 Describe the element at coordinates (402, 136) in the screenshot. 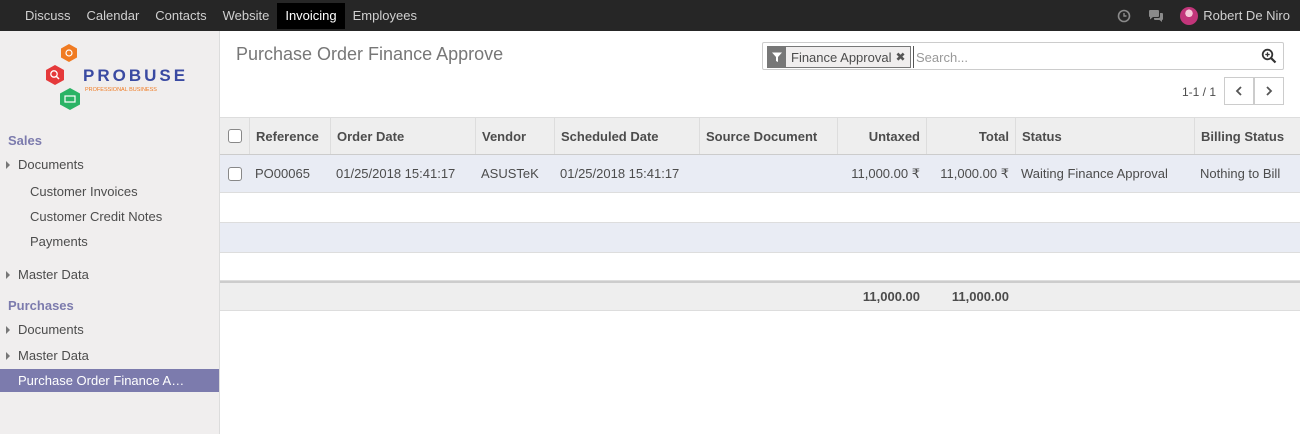

I see `col-order-date: Order Date` at that location.